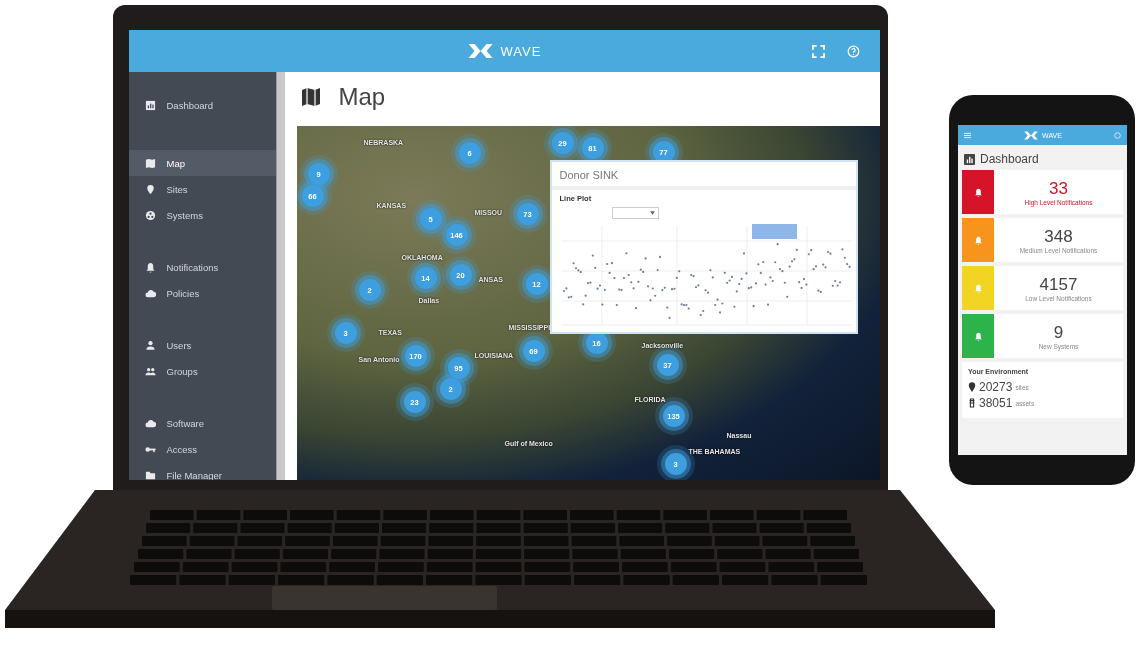 This screenshot has width=1138, height=650. What do you see at coordinates (150, 371) in the screenshot?
I see `users-icon` at bounding box center [150, 371].